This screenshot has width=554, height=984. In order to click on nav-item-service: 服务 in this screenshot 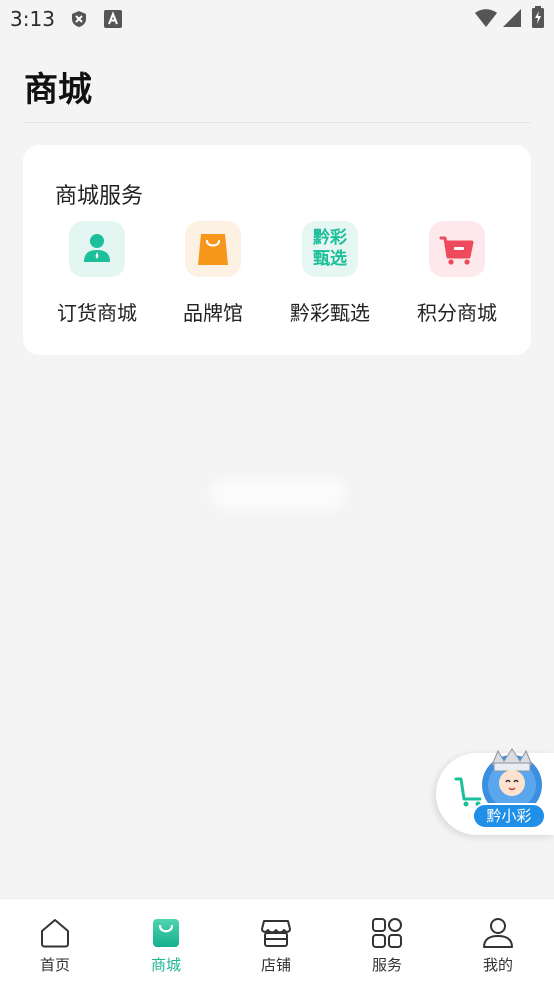, I will do `click(387, 941)`.